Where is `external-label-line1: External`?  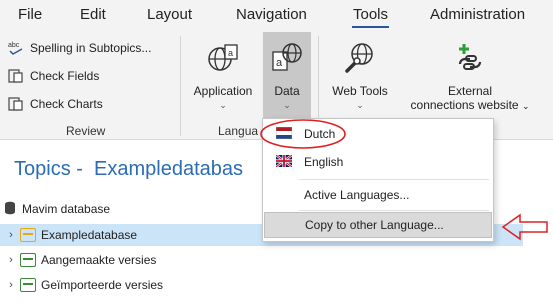 external-label-line1: External is located at coordinates (470, 91).